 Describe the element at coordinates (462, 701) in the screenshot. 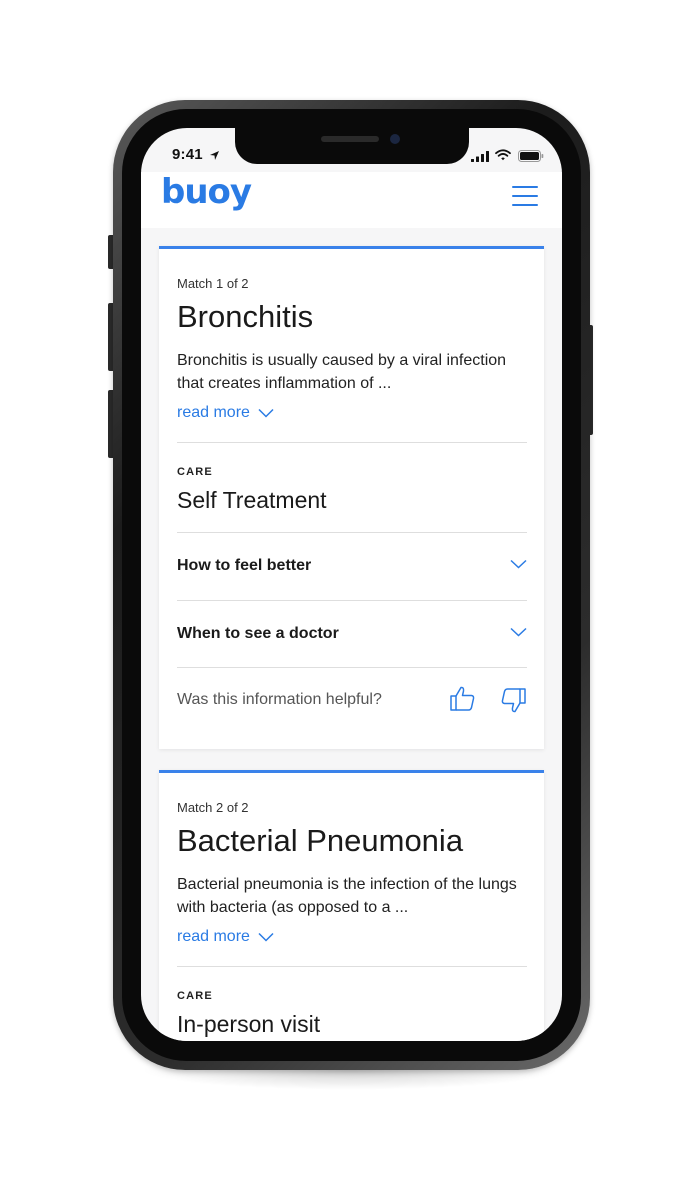

I see `thumbs-up-icon` at that location.